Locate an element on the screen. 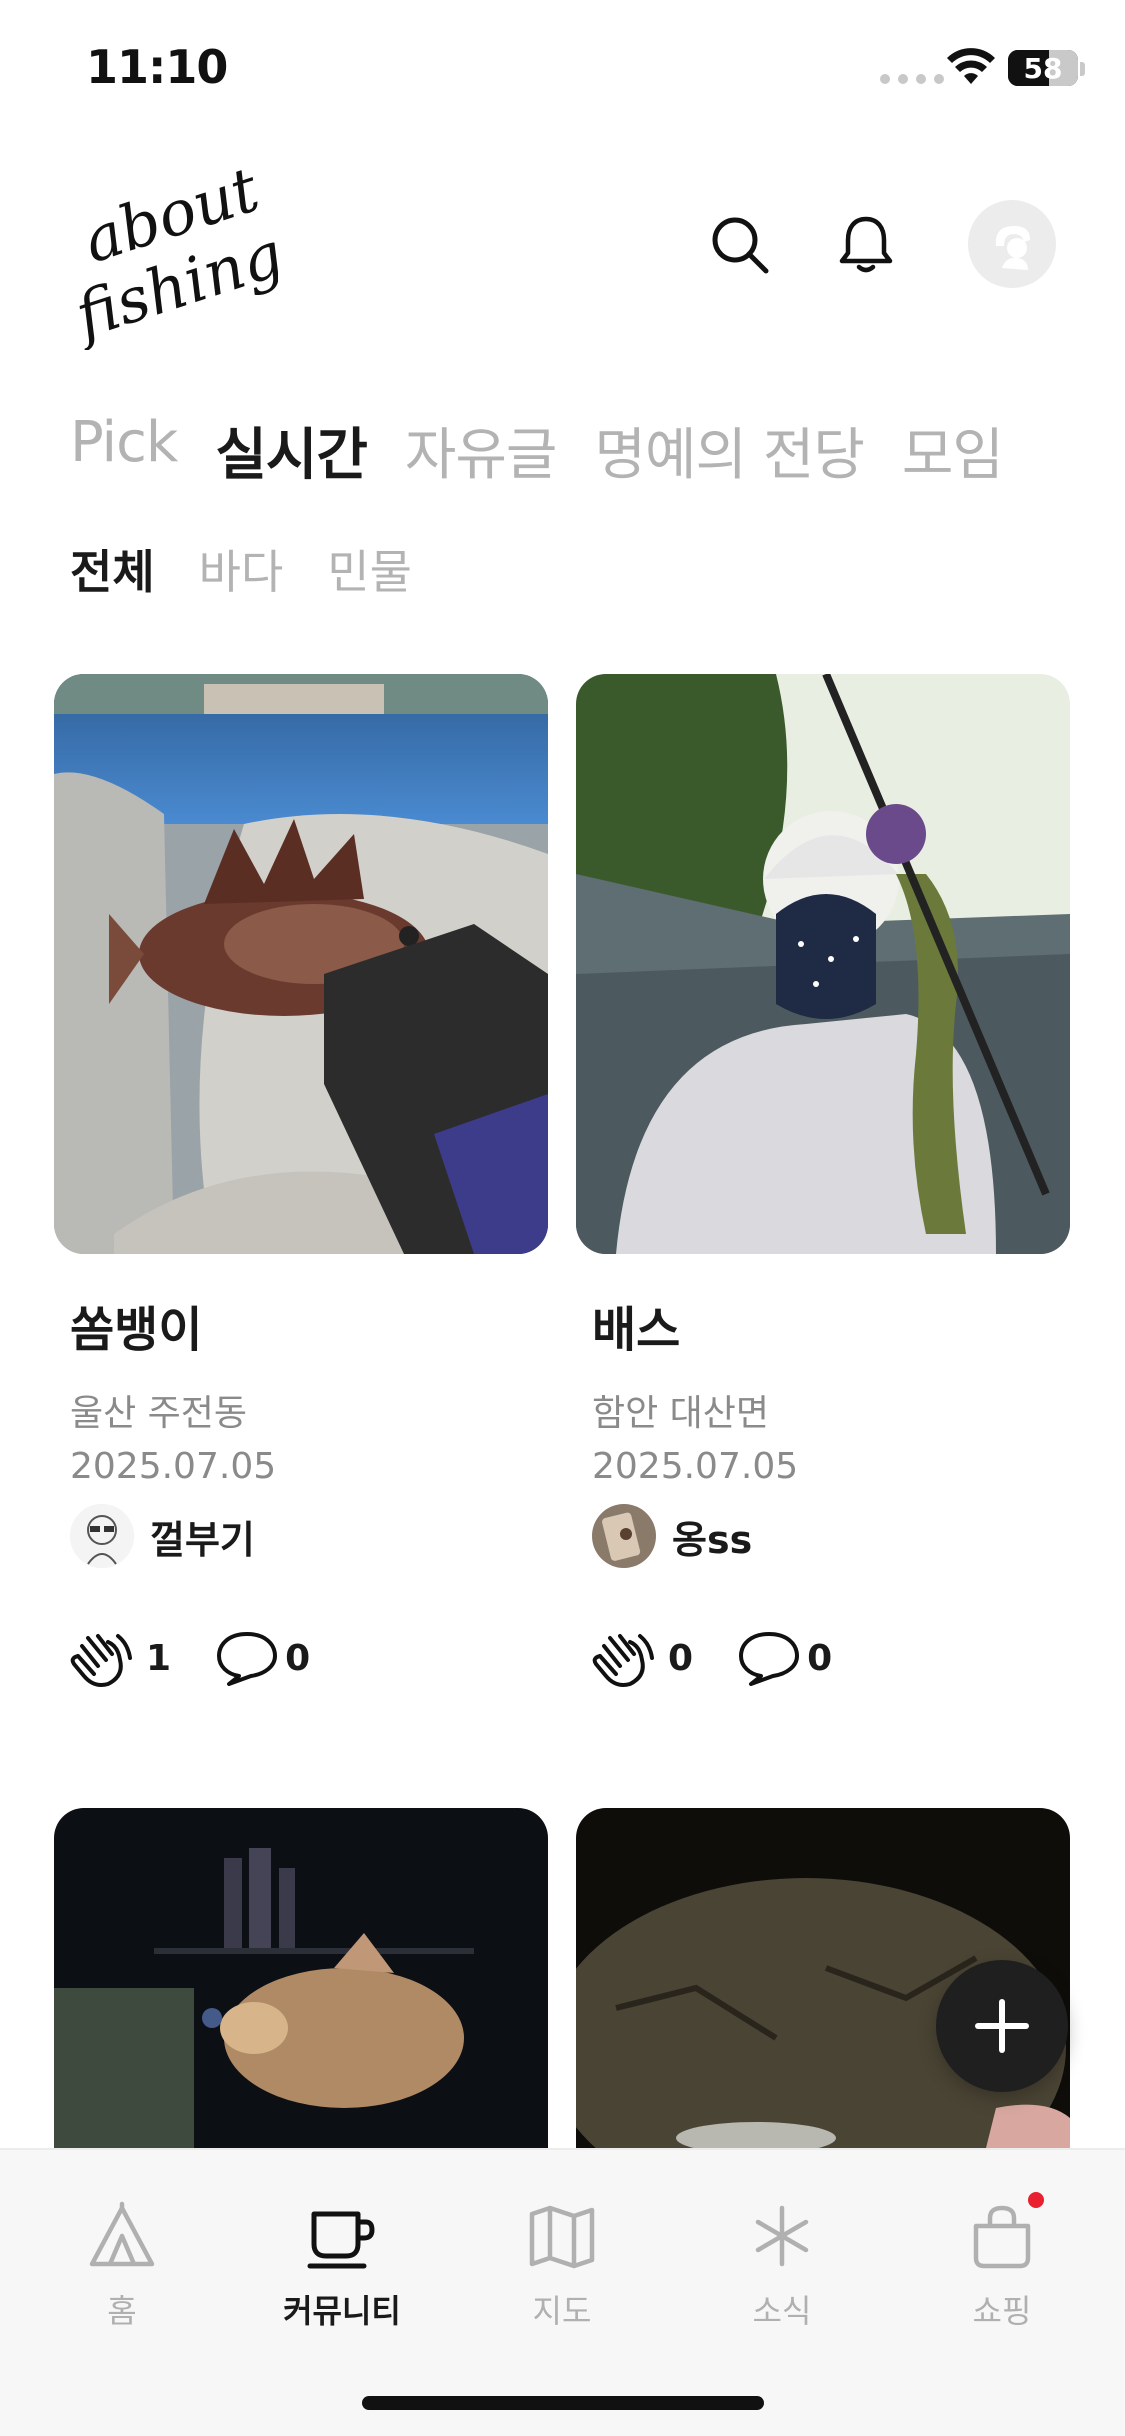 This screenshot has width=1125, height=2436. app-logo: about fishing is located at coordinates (173, 250).